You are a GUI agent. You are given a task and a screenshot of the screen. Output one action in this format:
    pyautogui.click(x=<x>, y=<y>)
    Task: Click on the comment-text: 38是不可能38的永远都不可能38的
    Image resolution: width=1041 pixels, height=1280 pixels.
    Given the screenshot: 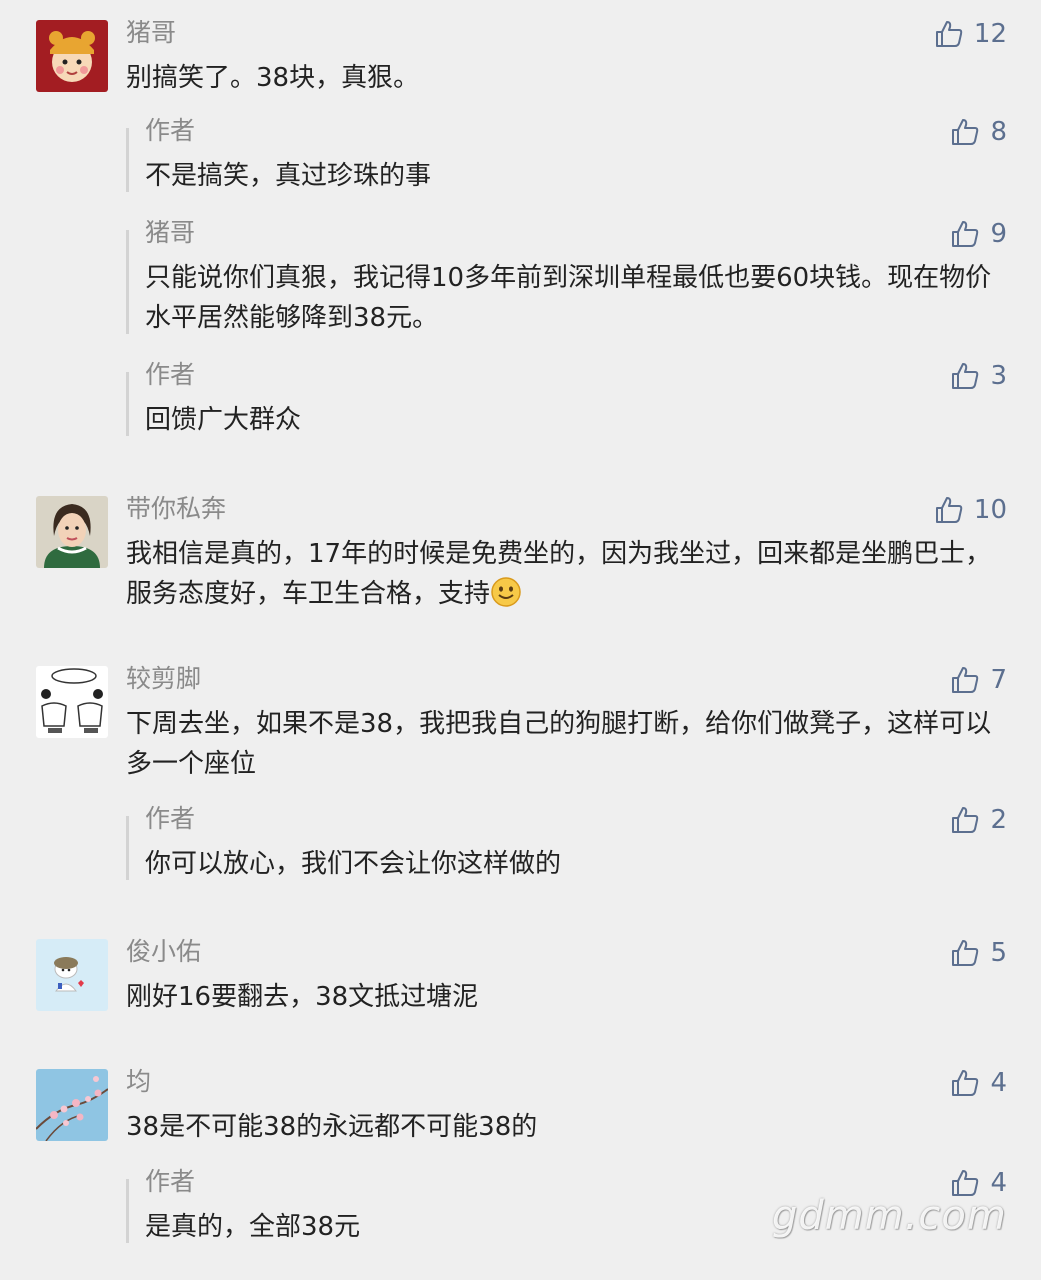 What is the action you would take?
    pyautogui.click(x=332, y=1127)
    